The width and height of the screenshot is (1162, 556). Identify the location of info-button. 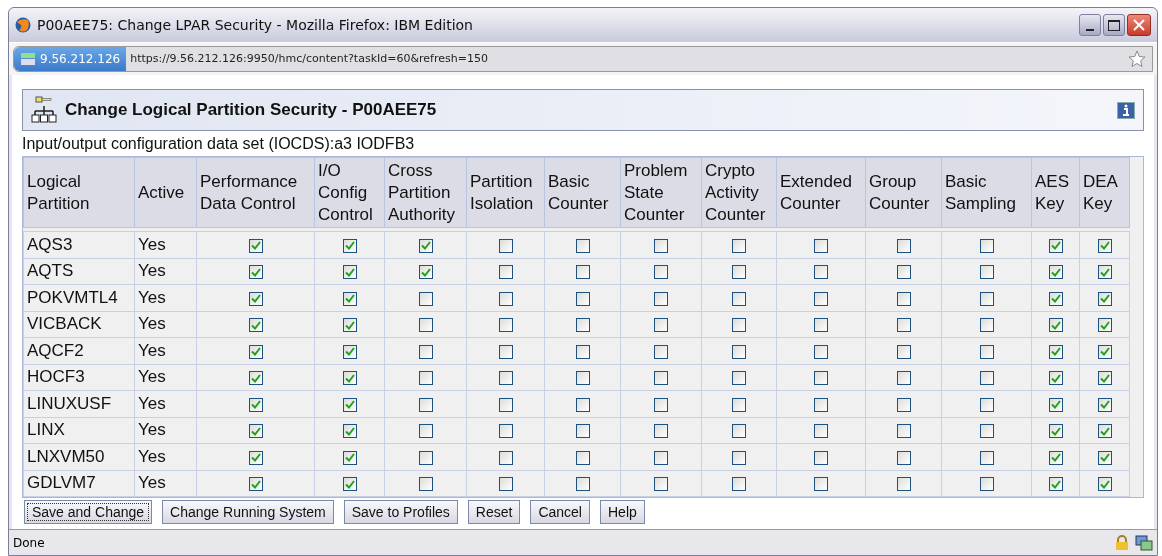
(1126, 110).